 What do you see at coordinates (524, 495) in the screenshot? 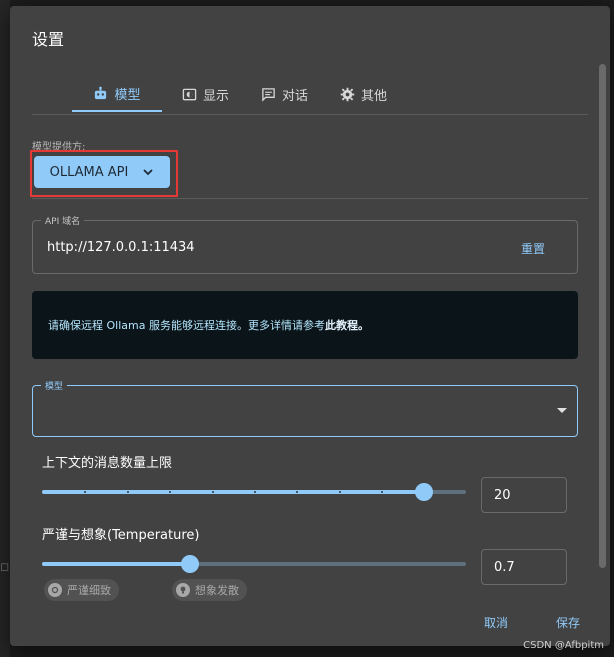
I see `context-limit-input: 20` at bounding box center [524, 495].